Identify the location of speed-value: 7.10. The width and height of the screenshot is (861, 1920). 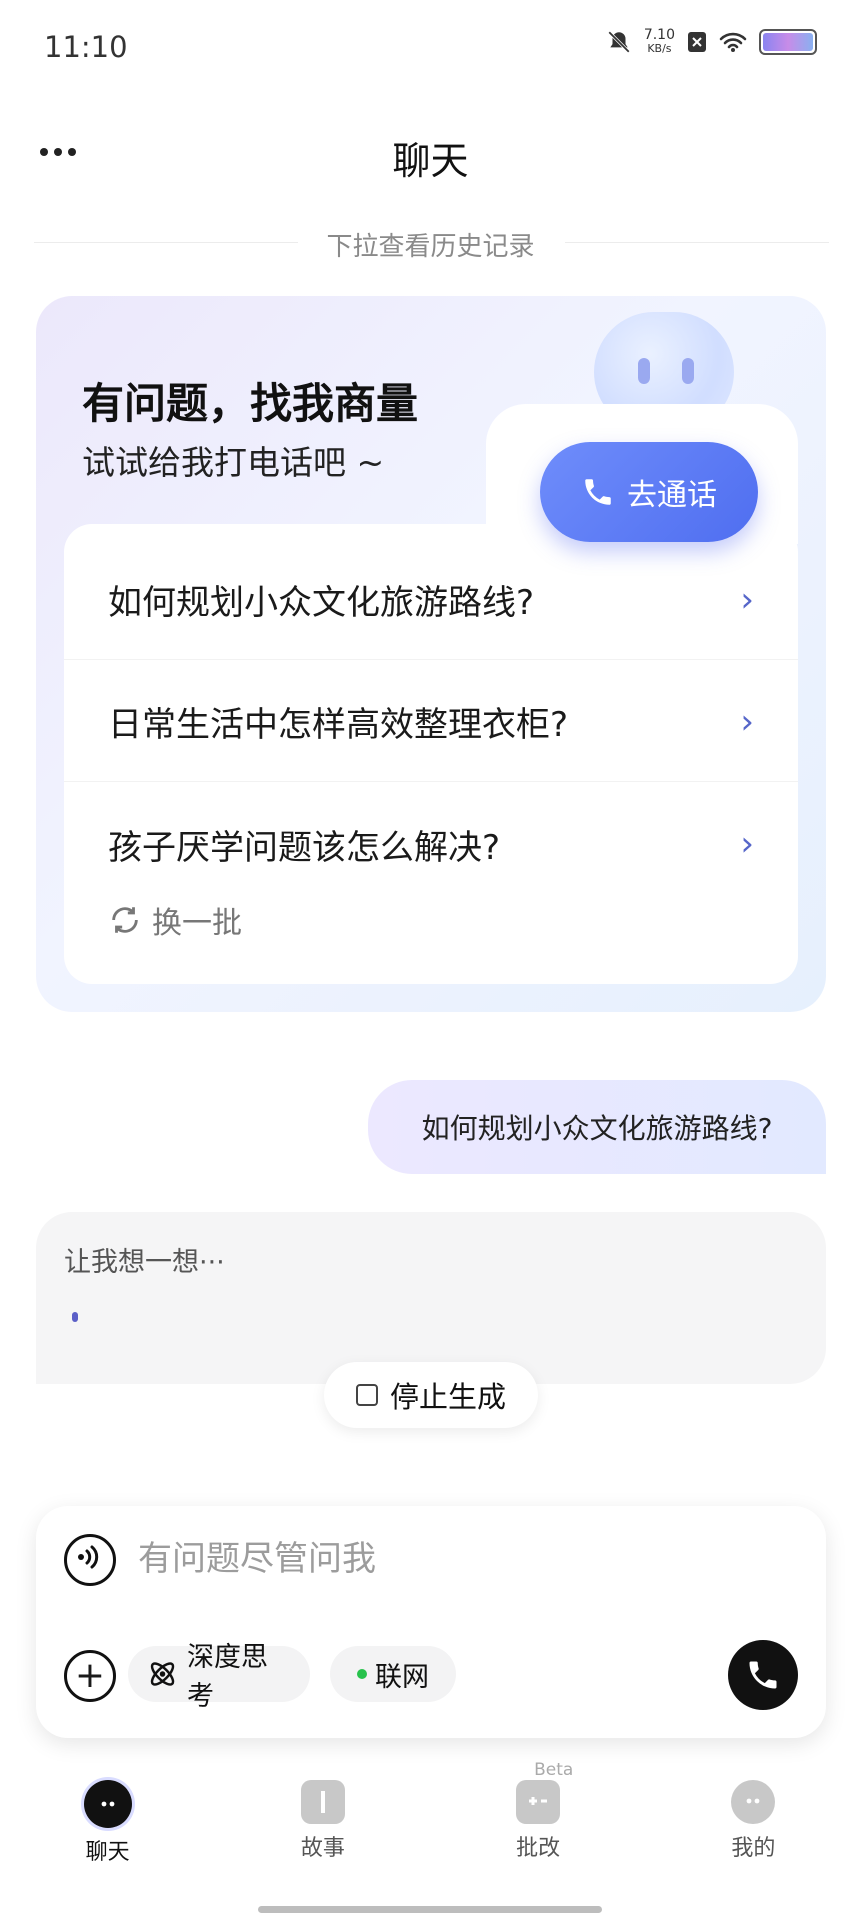
(659, 35).